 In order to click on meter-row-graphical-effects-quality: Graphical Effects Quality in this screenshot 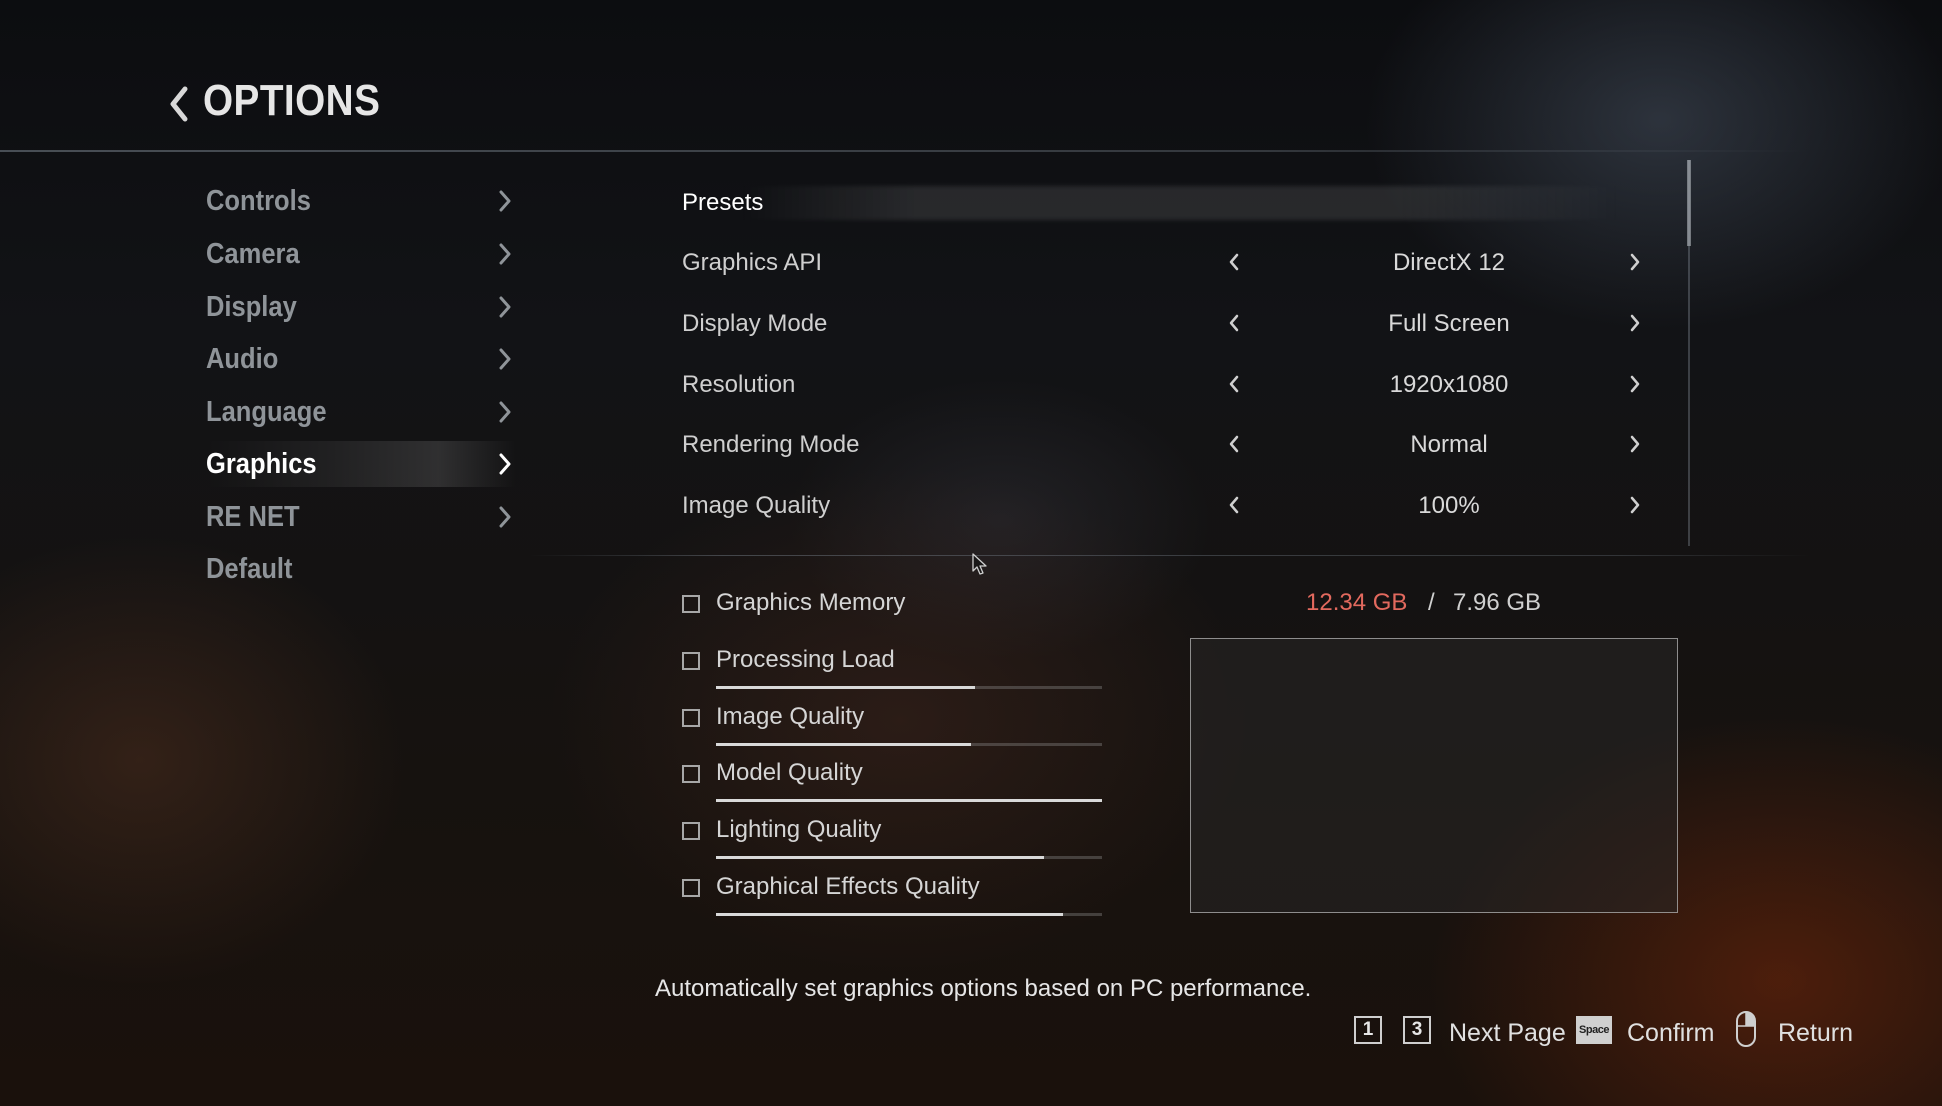, I will do `click(892, 892)`.